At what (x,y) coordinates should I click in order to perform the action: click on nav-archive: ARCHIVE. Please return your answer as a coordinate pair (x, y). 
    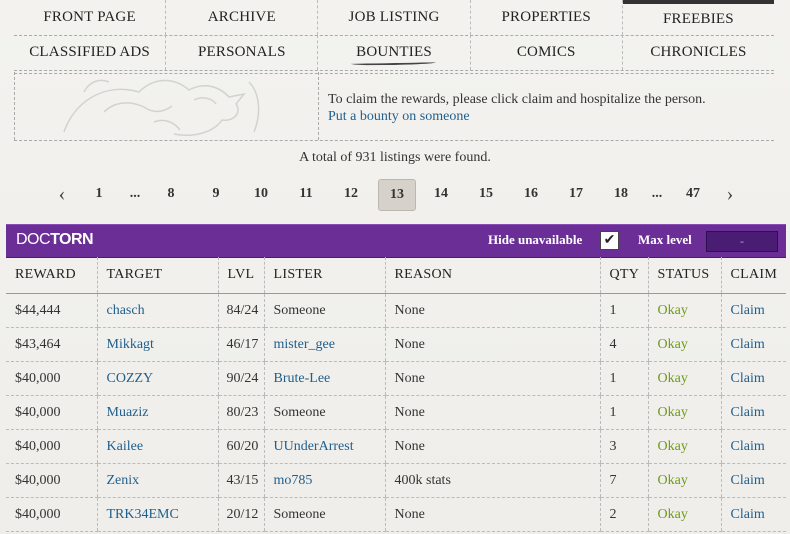
    Looking at the image, I should click on (242, 17).